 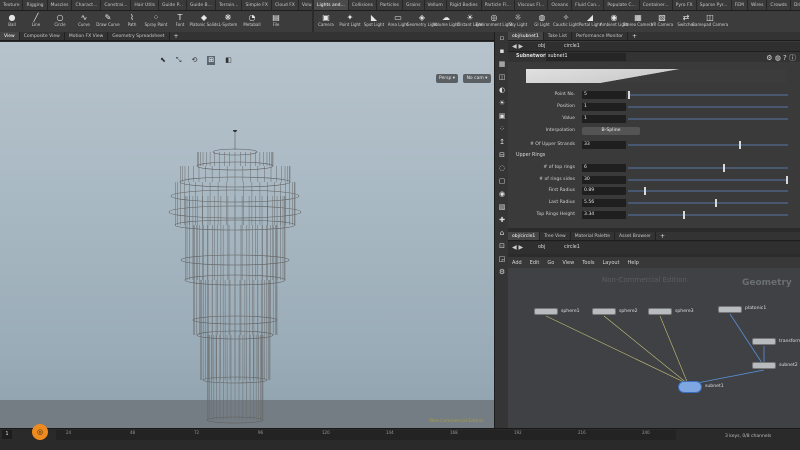 What do you see at coordinates (374, 21) in the screenshot?
I see `shelf-tool-button: ◣ Spot Light` at bounding box center [374, 21].